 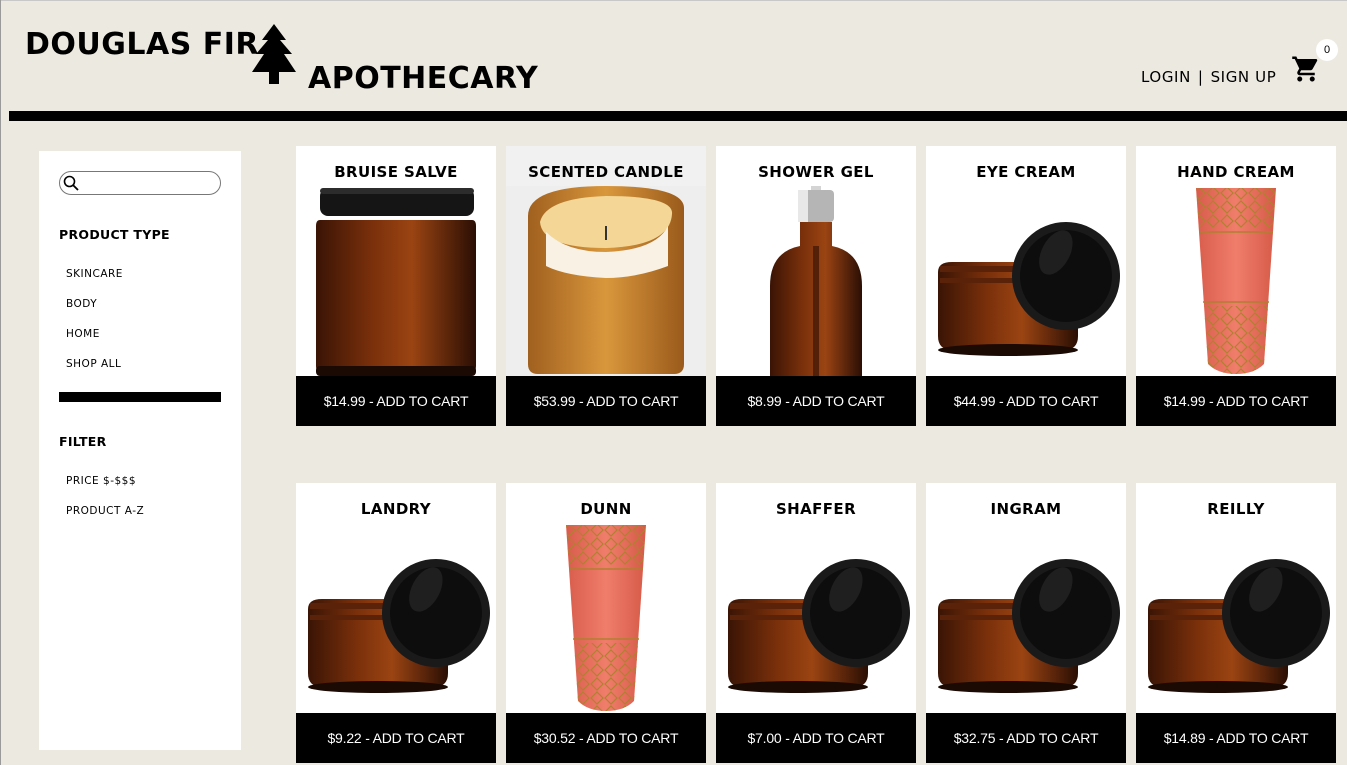 What do you see at coordinates (816, 401) in the screenshot?
I see `add-to-cart-button: $8.99 - ADD TO CART` at bounding box center [816, 401].